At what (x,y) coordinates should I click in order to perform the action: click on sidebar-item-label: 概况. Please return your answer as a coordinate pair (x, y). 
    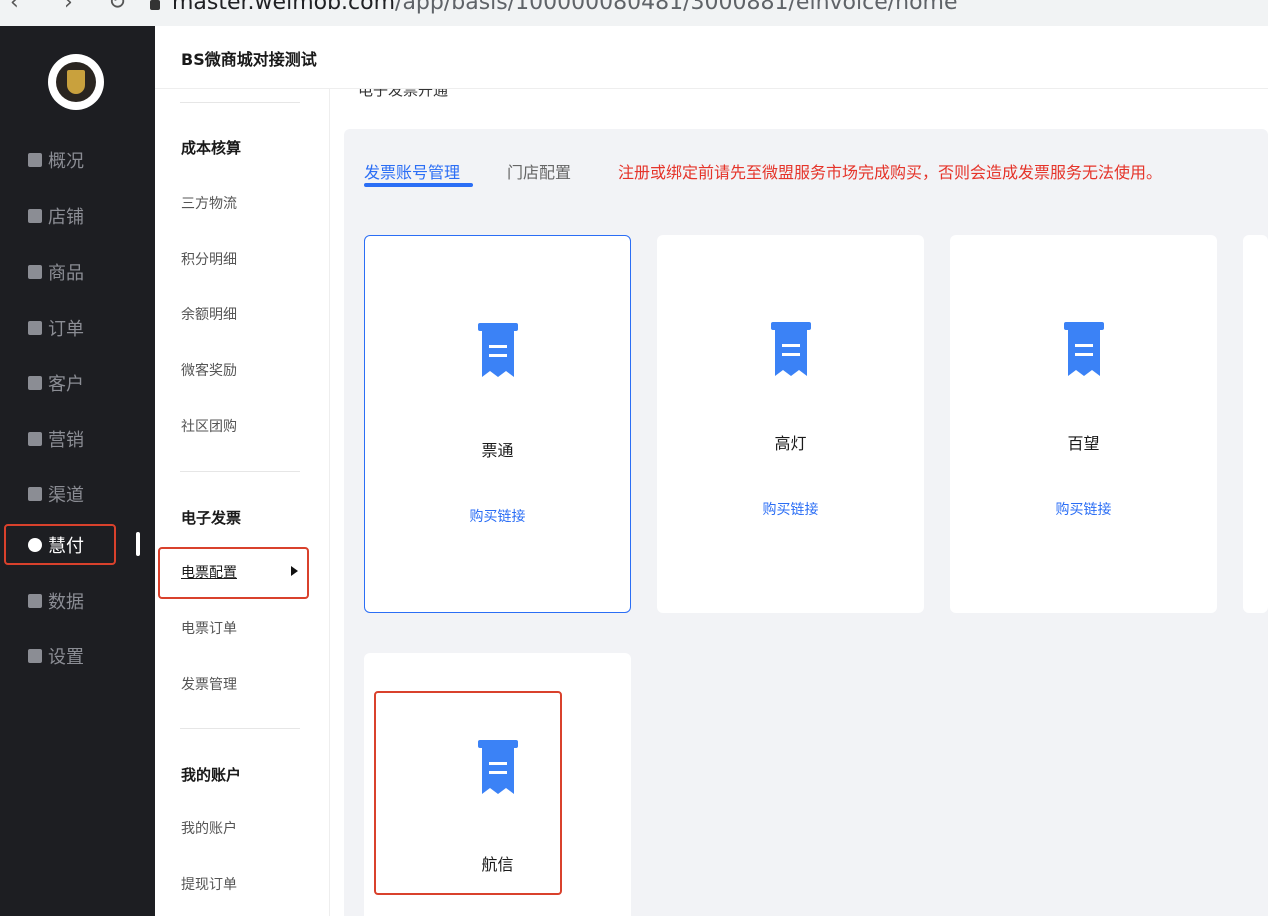
    Looking at the image, I should click on (66, 161).